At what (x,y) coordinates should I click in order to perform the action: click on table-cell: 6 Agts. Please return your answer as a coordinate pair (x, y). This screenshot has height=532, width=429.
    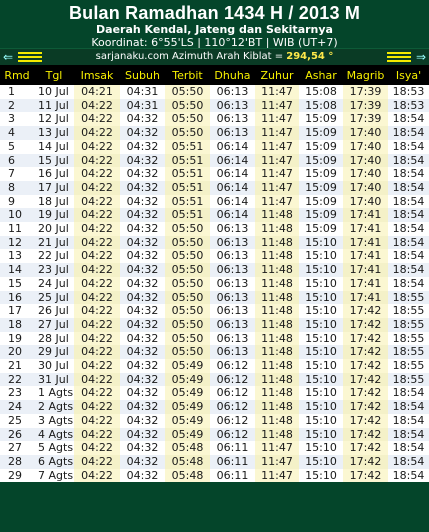
    Looking at the image, I should click on (54, 461).